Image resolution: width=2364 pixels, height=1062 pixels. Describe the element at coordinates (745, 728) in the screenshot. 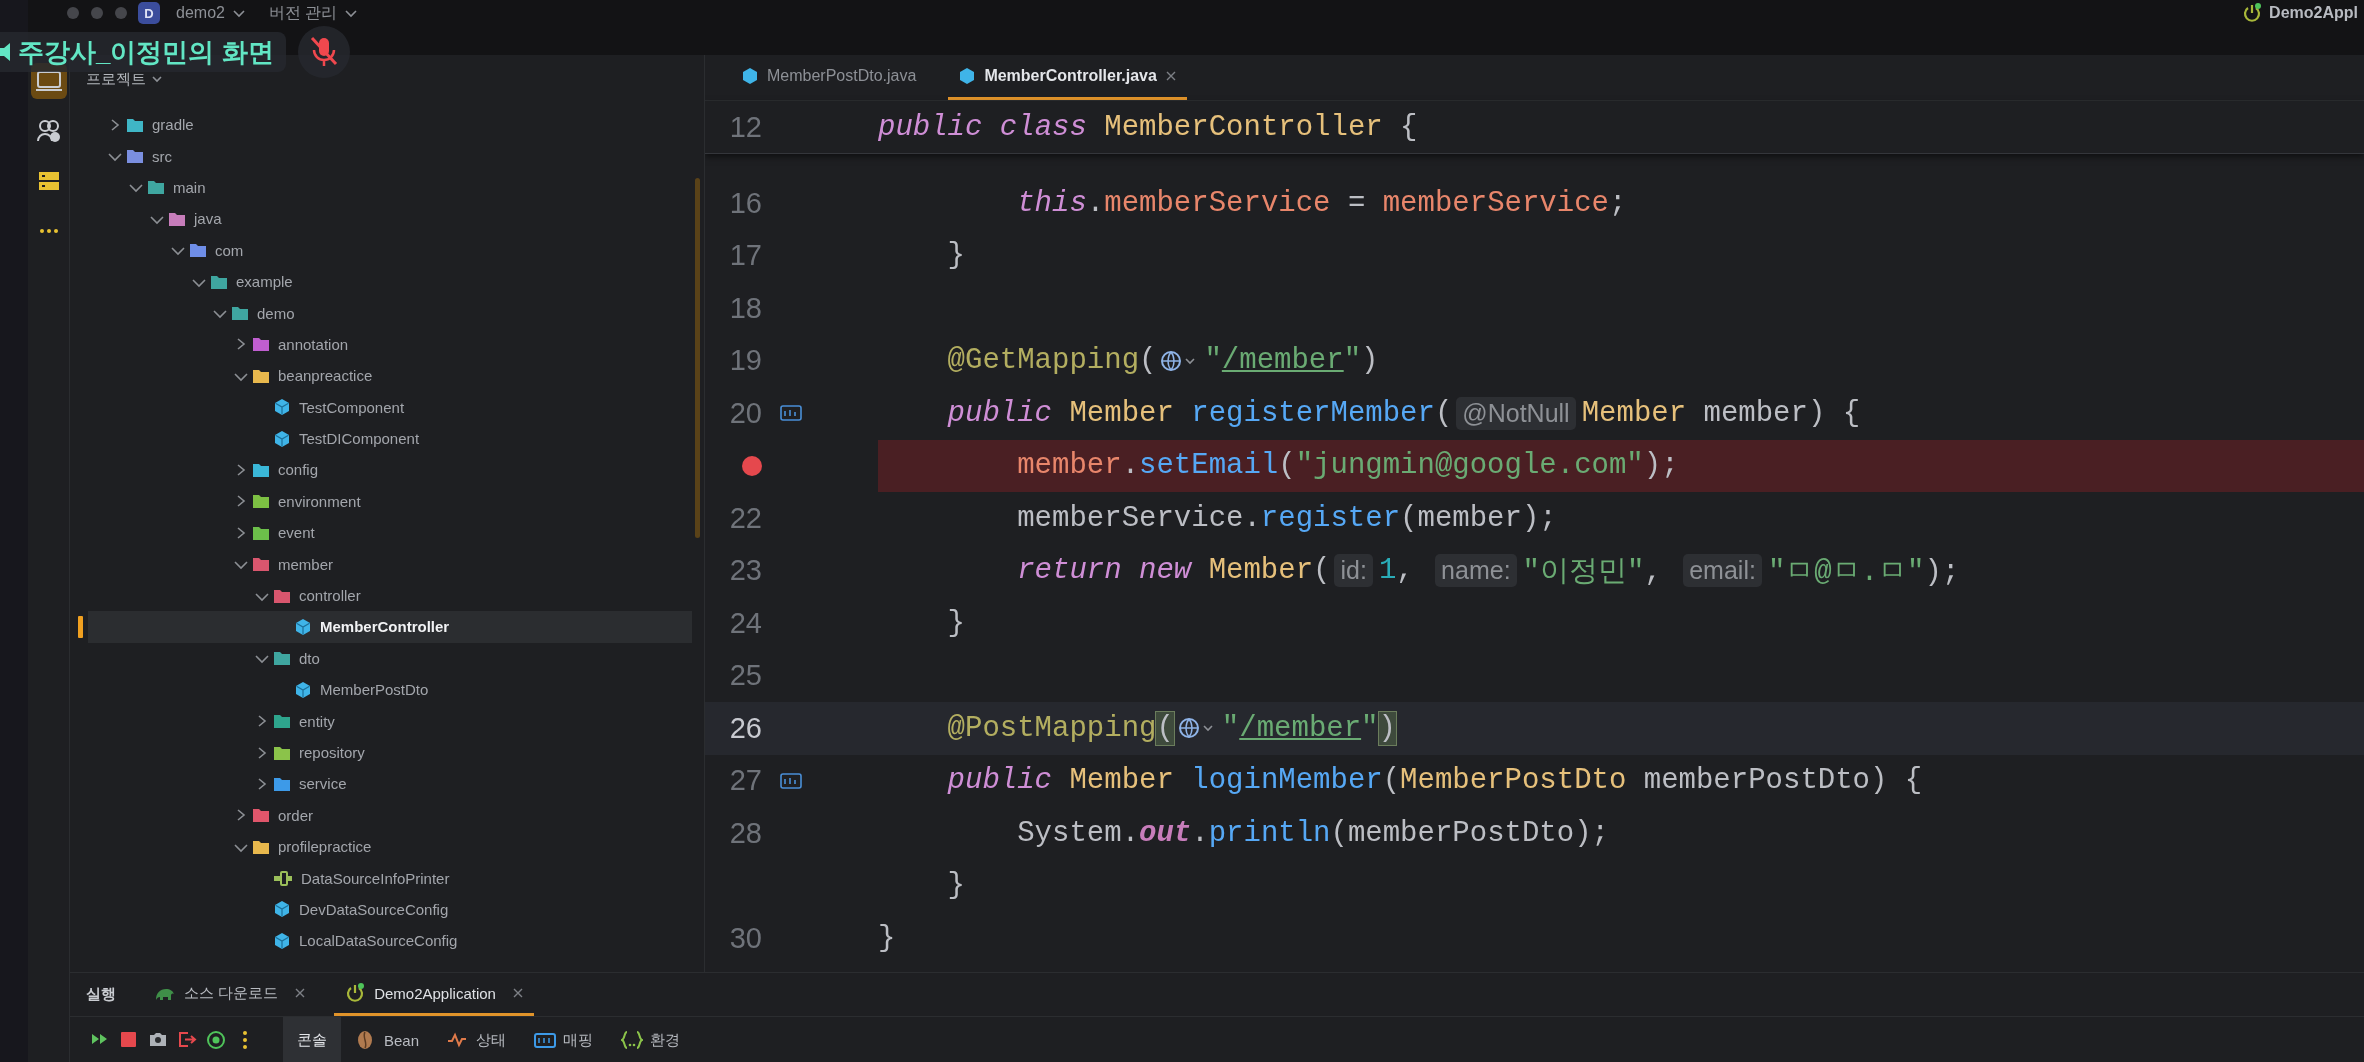

I see `line-number: 26` at that location.